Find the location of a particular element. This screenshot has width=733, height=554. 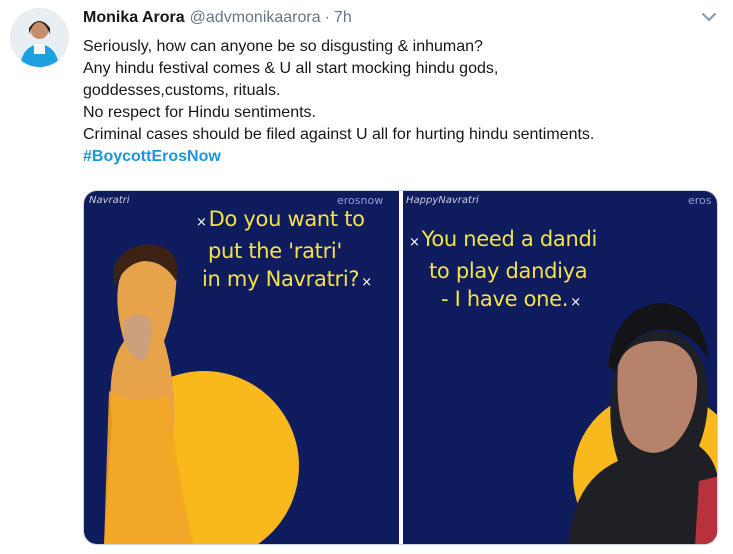

tweet-header: Monika Arora @advmonikaarora · 7h is located at coordinates (217, 19).